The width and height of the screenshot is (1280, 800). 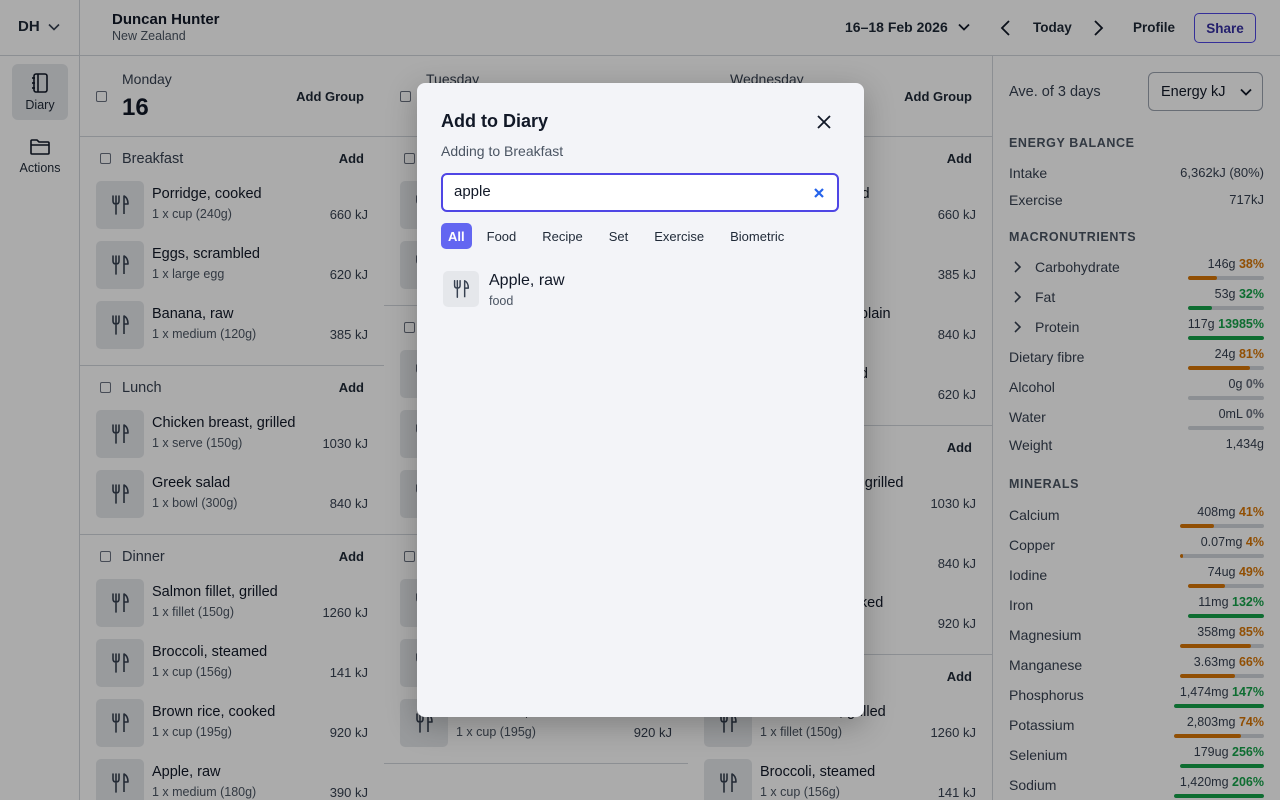 I want to click on result-thumbnail, so click(x=461, y=289).